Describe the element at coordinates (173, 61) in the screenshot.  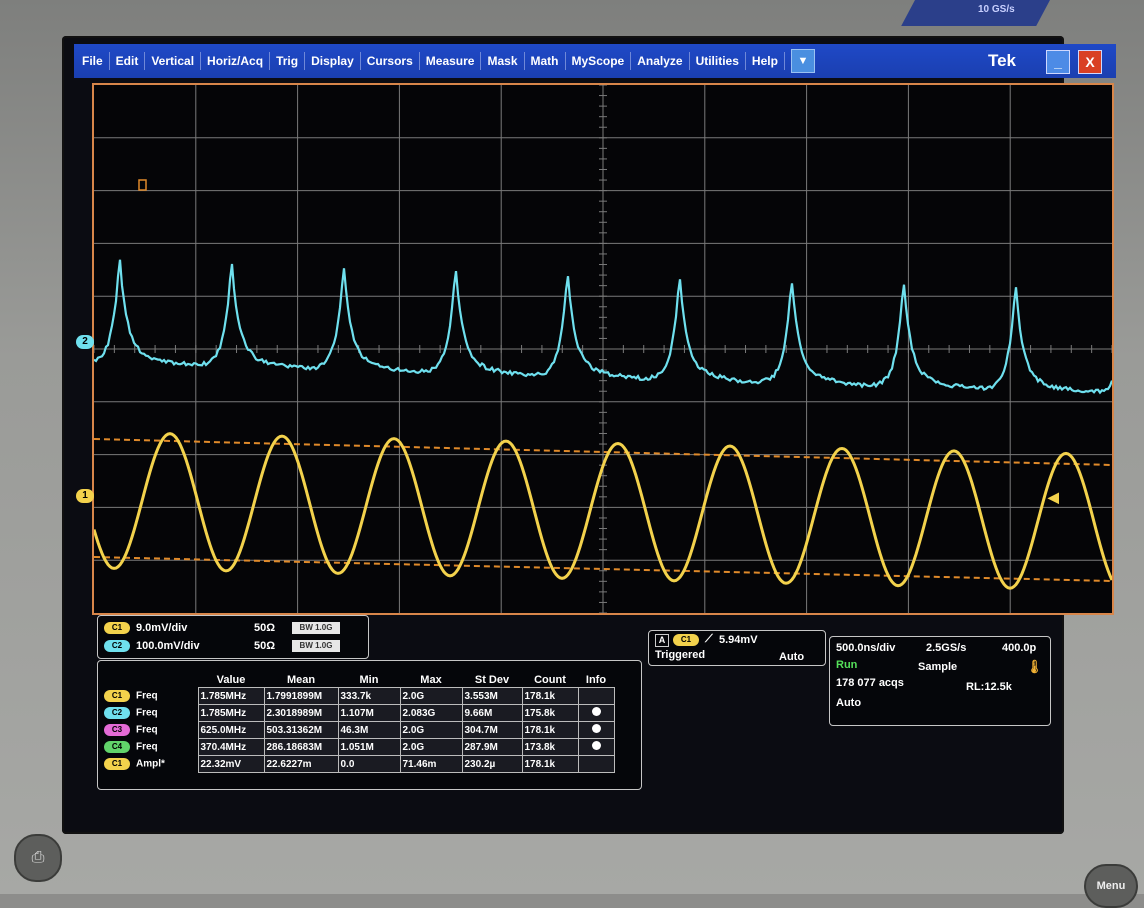
I see `menu-vertical: Vertical` at that location.